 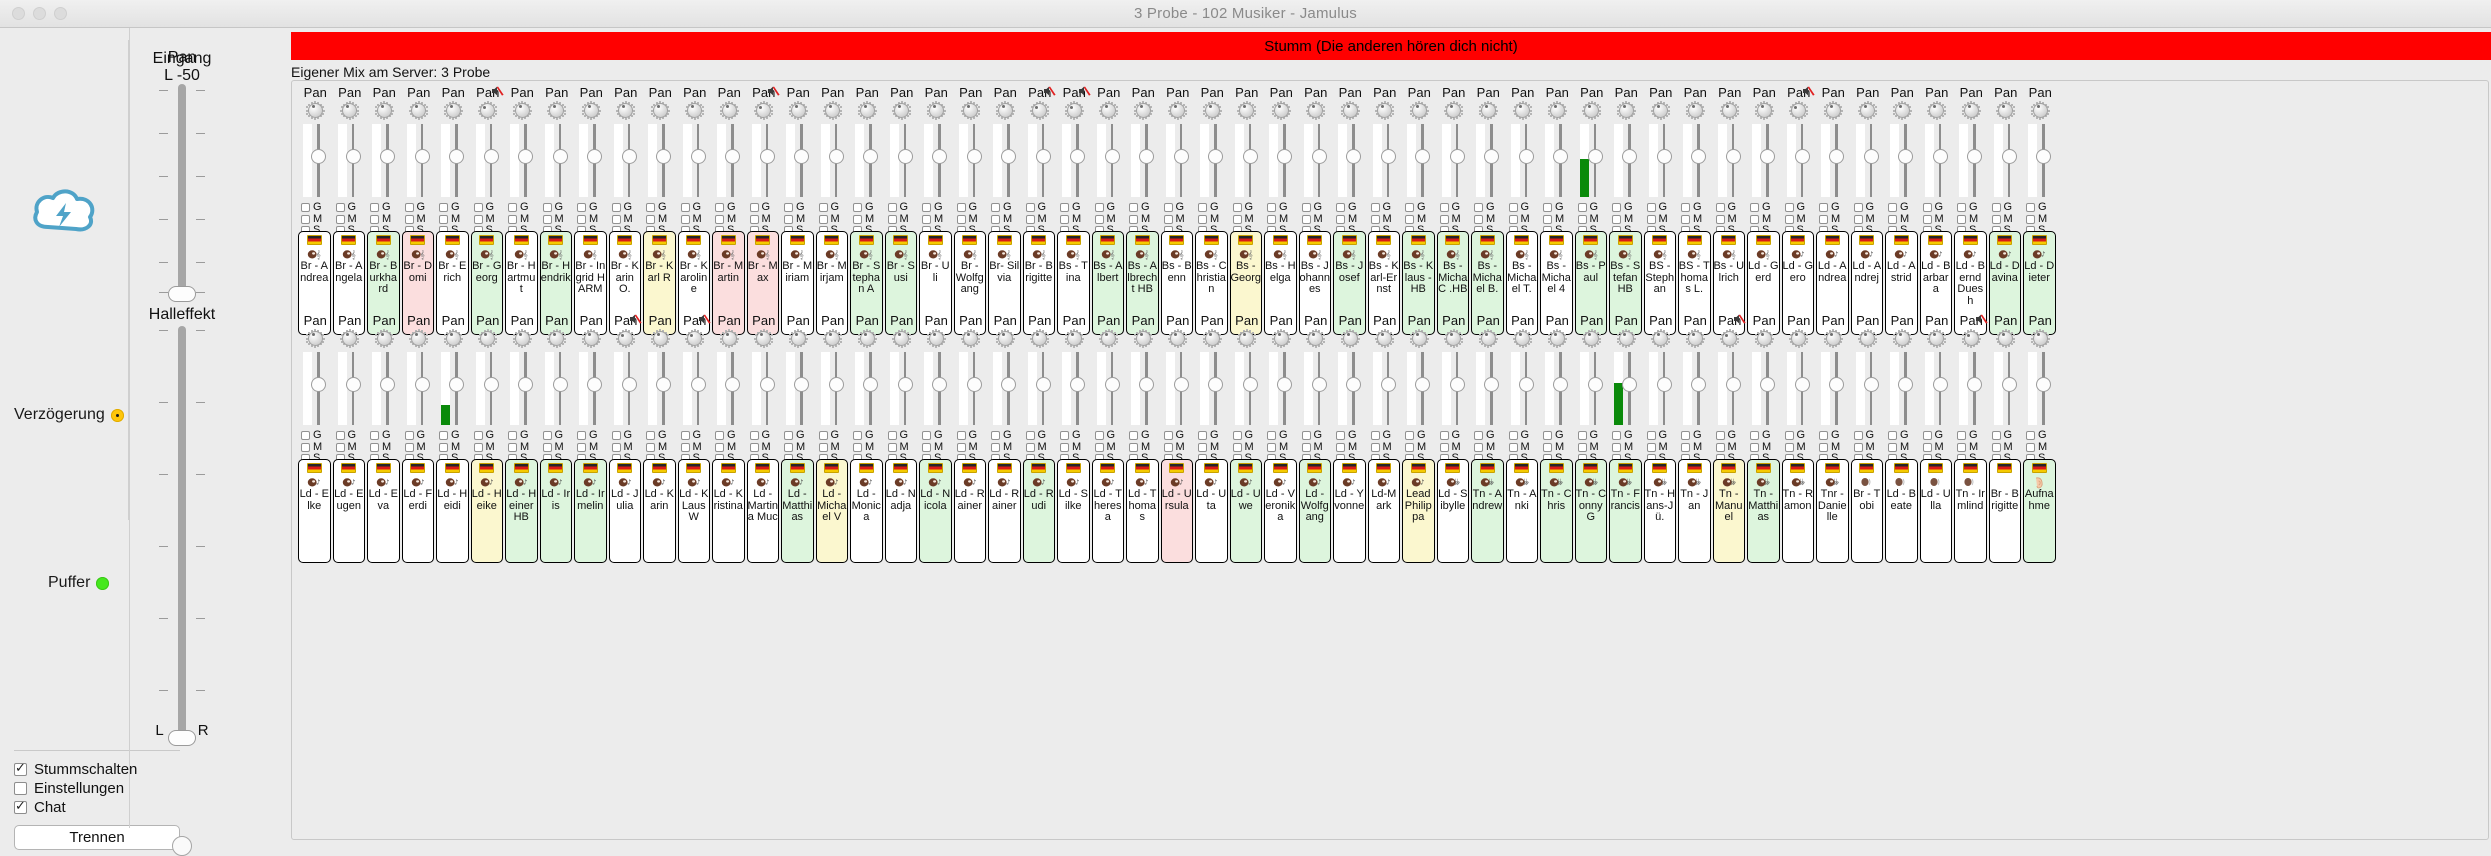 What do you see at coordinates (590, 511) in the screenshot?
I see `channel-nameplate: ♪ Ld - Irmelin` at bounding box center [590, 511].